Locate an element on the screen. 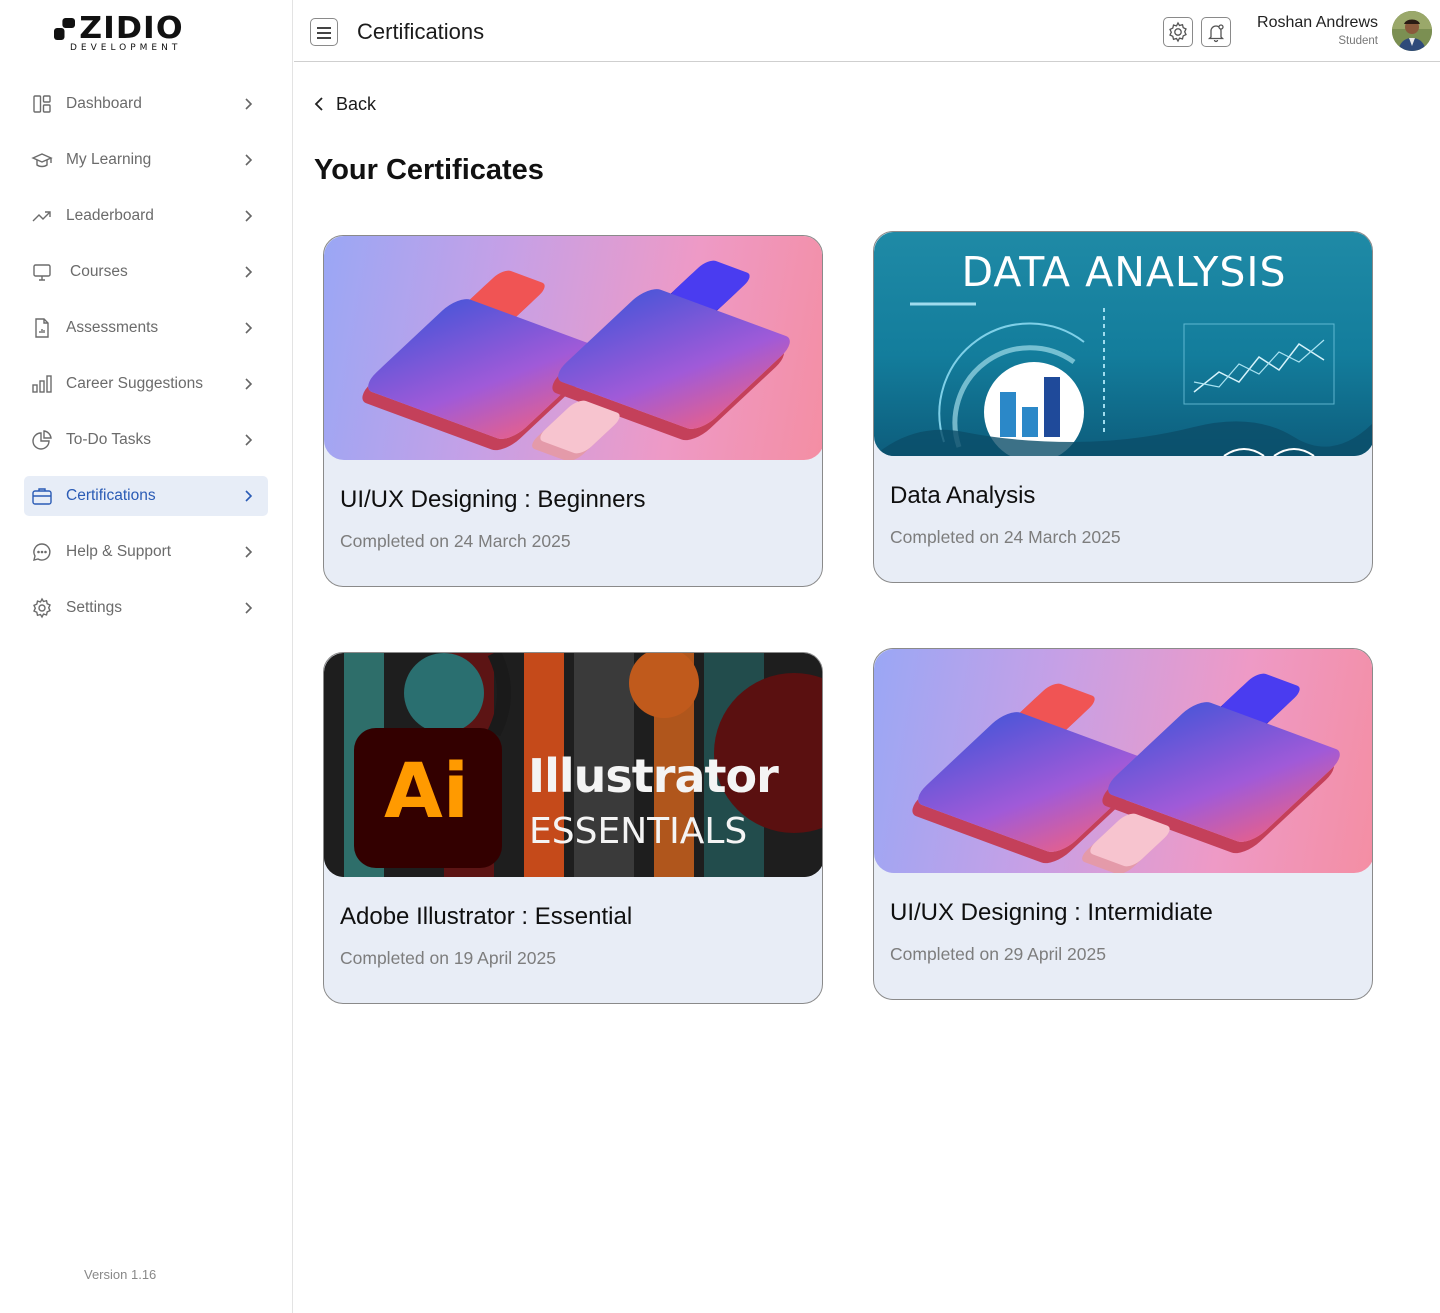 This screenshot has width=1440, height=1313. sidebar-item-label: Career Suggestions is located at coordinates (134, 383).